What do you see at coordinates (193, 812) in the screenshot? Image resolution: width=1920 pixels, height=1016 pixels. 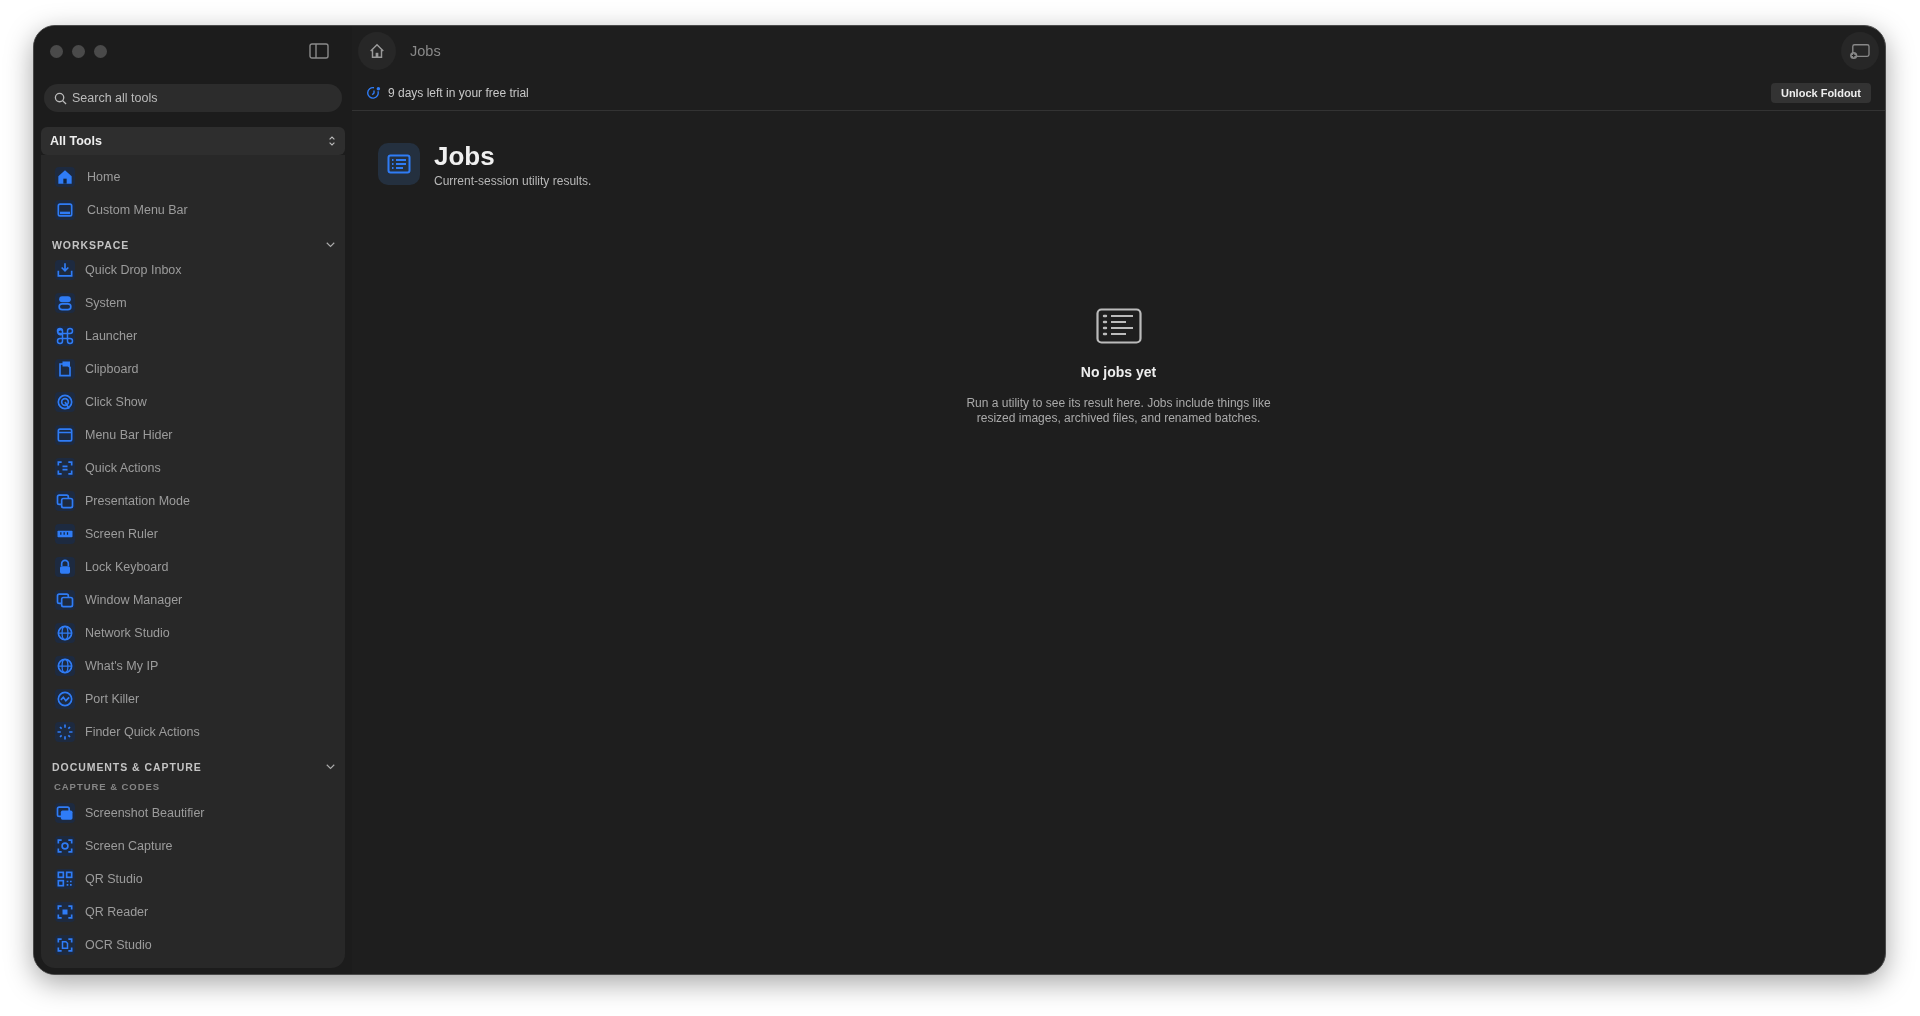 I see `sidebar-item: Screenshot Beautifier` at bounding box center [193, 812].